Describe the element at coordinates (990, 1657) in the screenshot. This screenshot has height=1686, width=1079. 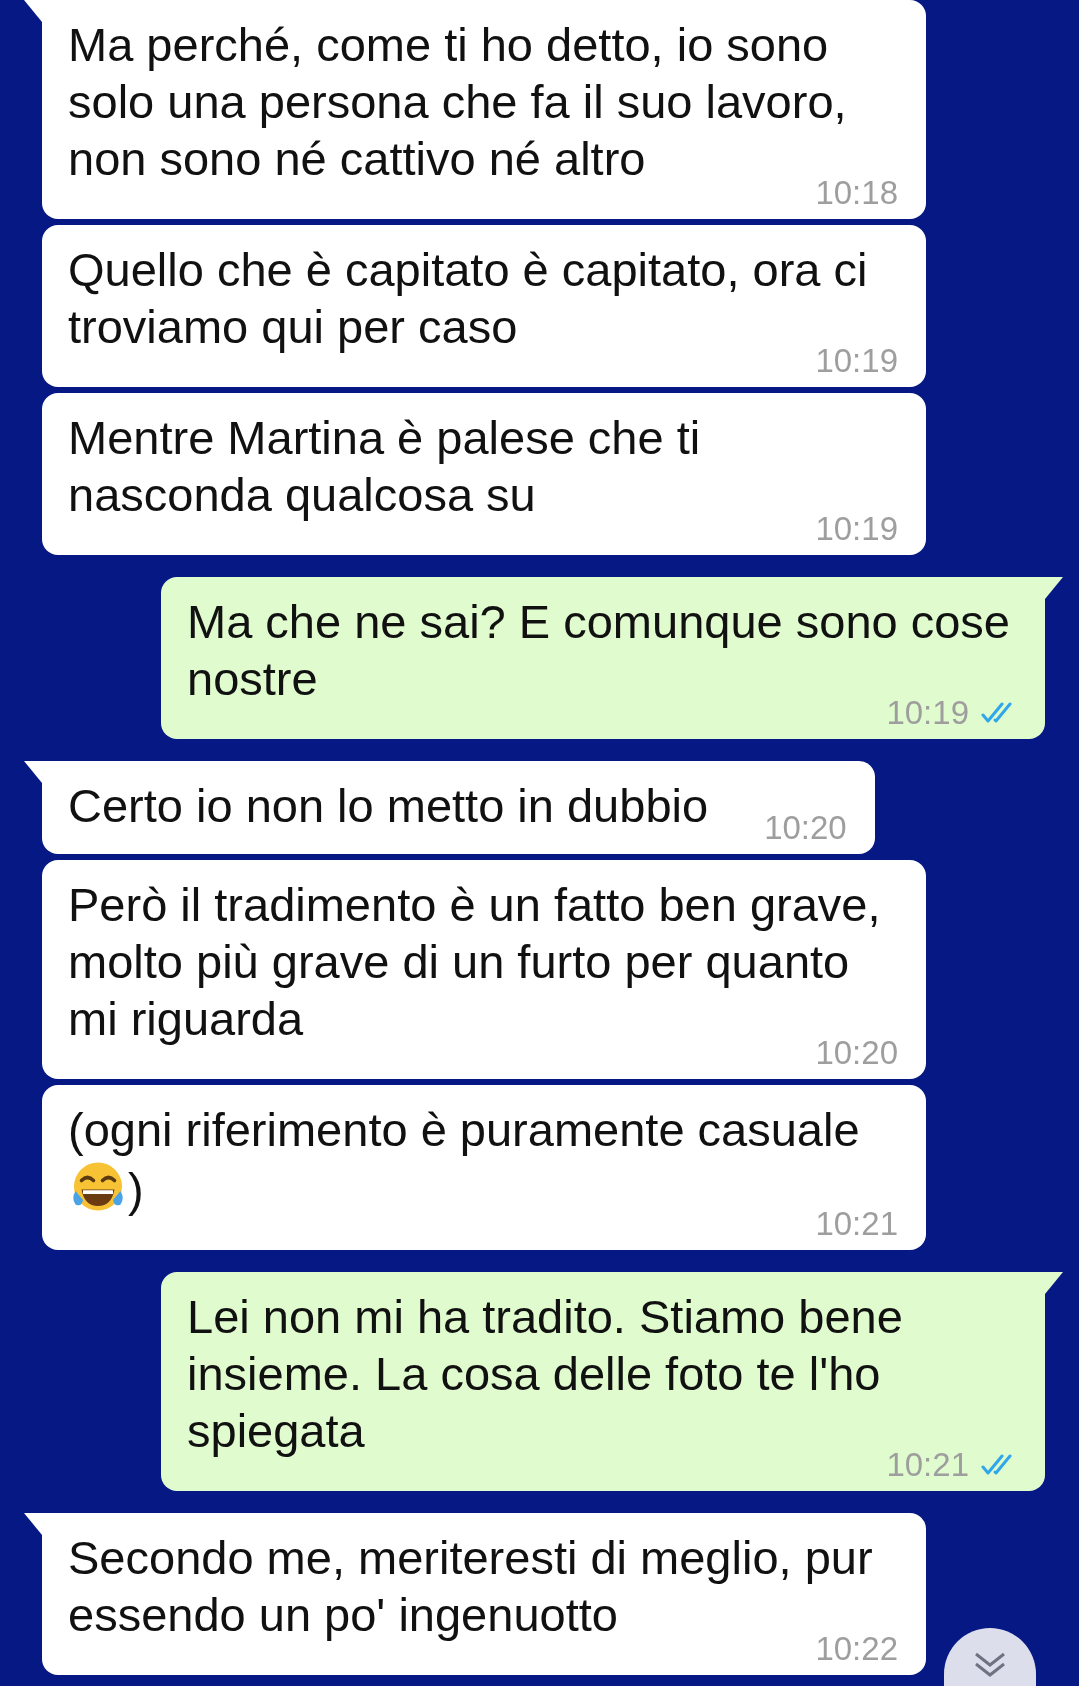
I see `scroll-down-button` at that location.